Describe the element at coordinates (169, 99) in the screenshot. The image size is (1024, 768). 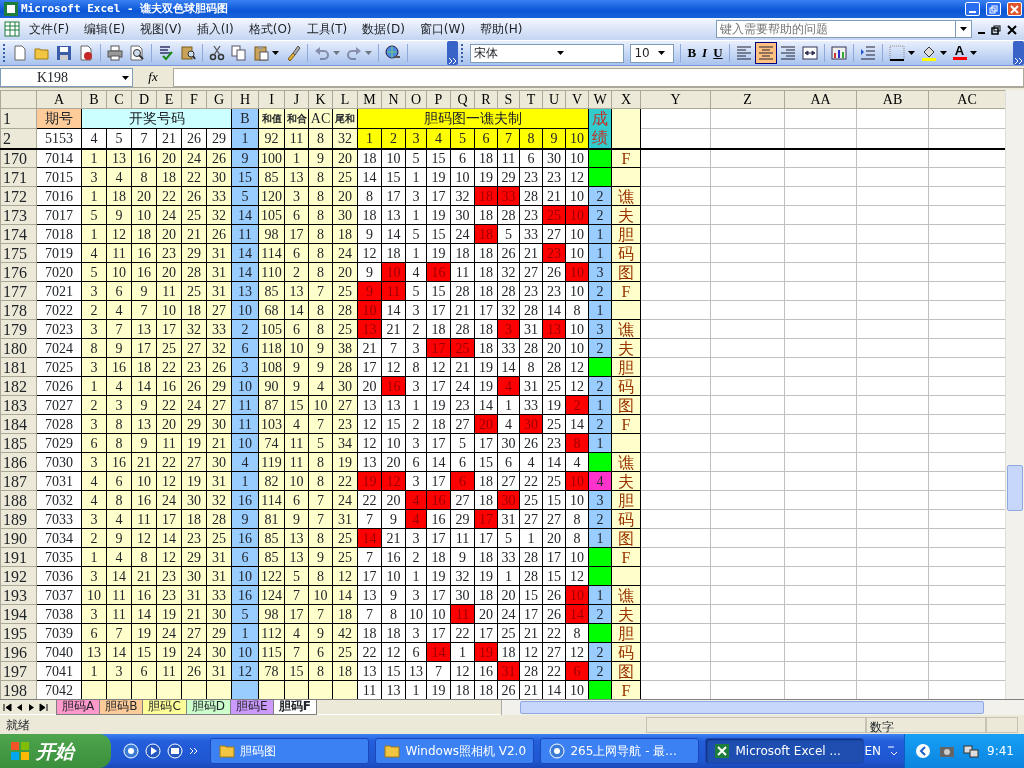
I see `column-header: E` at that location.